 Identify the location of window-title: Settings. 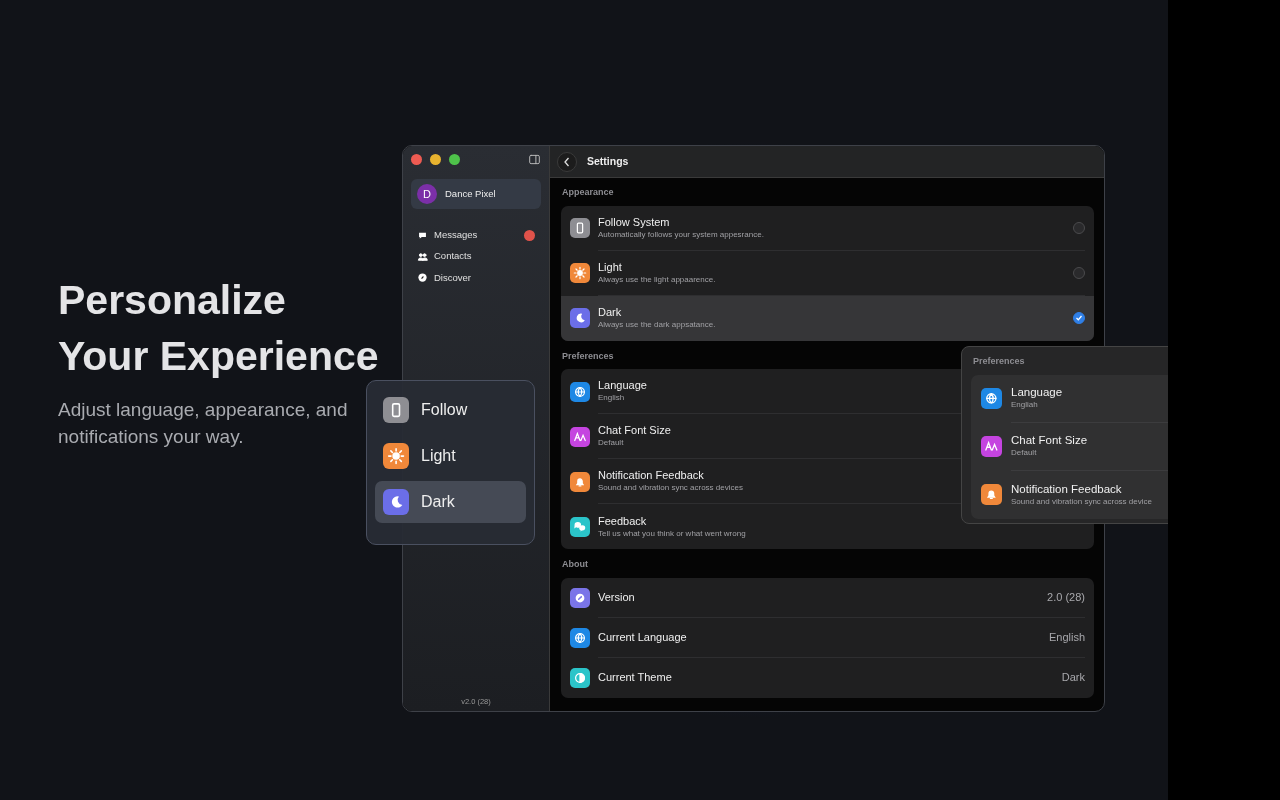
(608, 161).